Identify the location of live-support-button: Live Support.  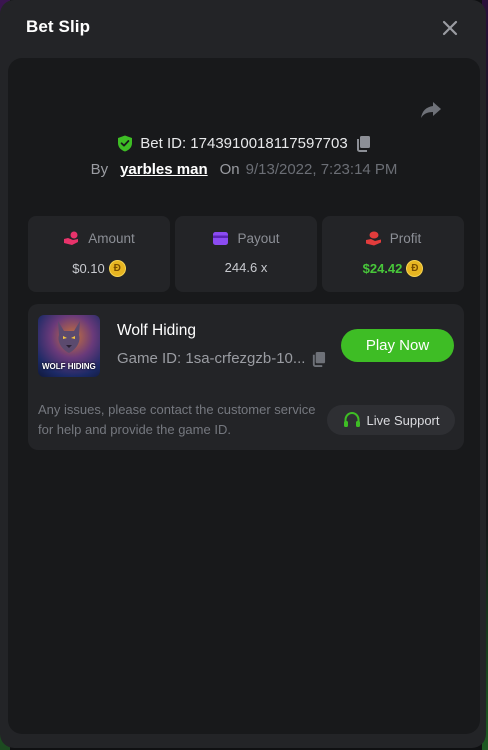
(391, 420).